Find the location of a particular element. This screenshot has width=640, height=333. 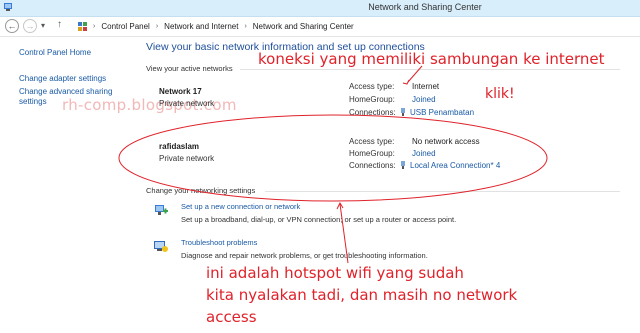

breadcrumb-network-and-sharing-center: Network and Sharing Center is located at coordinates (303, 26).